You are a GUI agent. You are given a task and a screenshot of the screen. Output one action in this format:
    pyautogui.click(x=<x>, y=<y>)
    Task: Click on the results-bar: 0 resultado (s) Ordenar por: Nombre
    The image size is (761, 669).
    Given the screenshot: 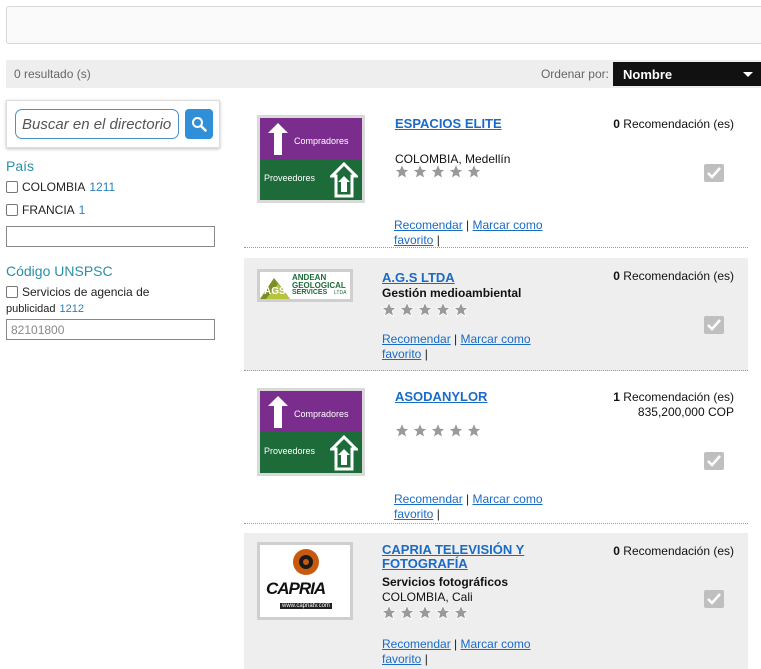 What is the action you would take?
    pyautogui.click(x=383, y=74)
    